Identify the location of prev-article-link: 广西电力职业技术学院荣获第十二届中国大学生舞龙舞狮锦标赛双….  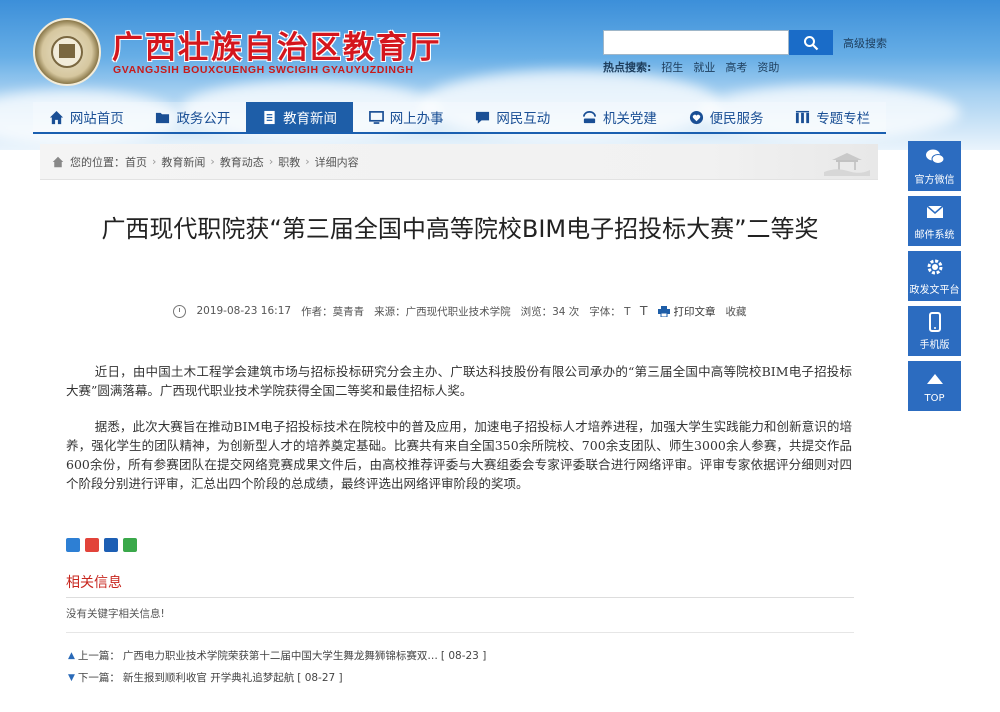
(280, 655).